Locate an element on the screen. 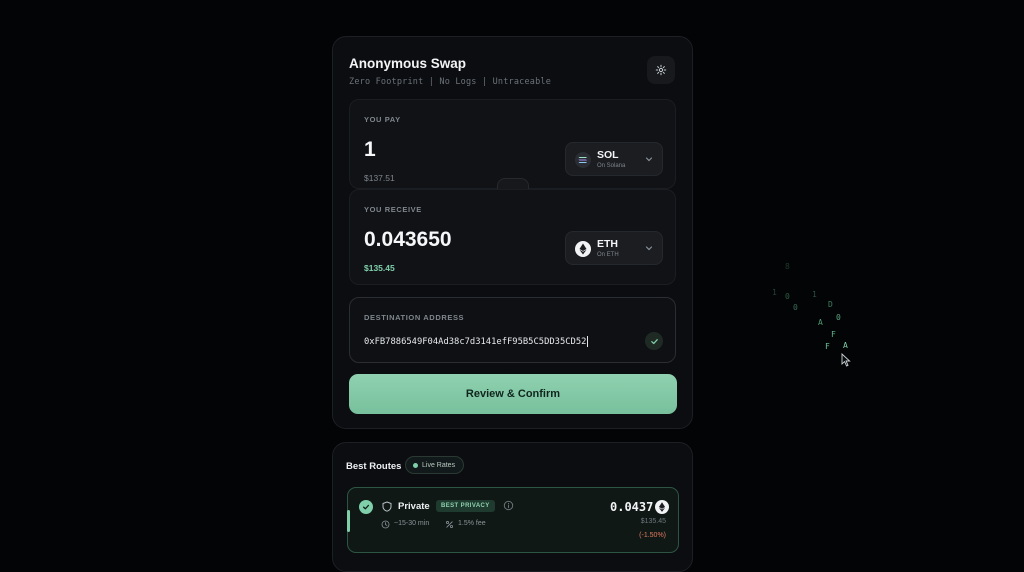 The height and width of the screenshot is (572, 1024). address-valid-indicator is located at coordinates (654, 341).